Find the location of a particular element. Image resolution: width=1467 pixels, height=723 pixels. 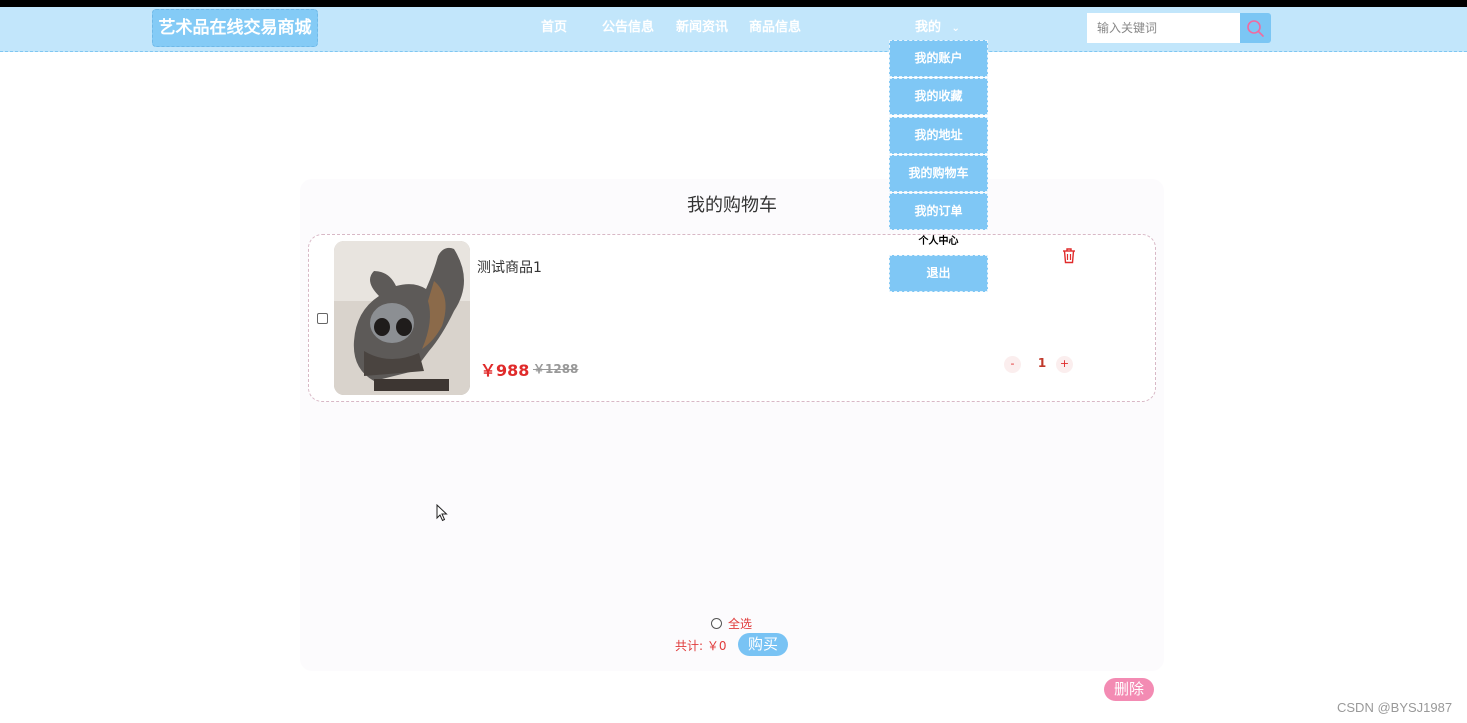

trash-icon is located at coordinates (1069, 255).